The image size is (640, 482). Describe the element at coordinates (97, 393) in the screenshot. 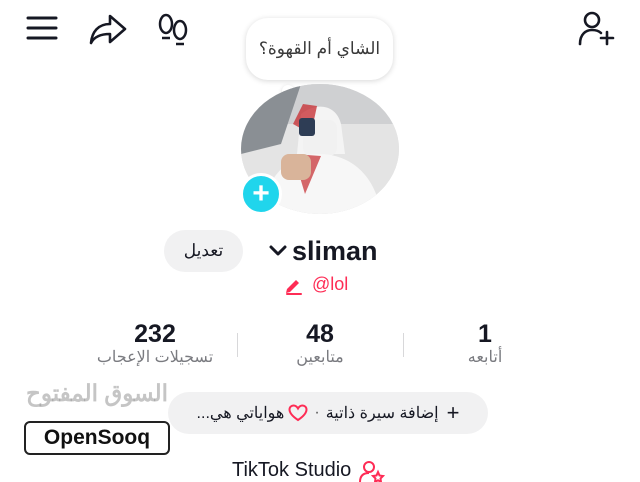

I see `watermark-text: السوق المفتوح` at that location.